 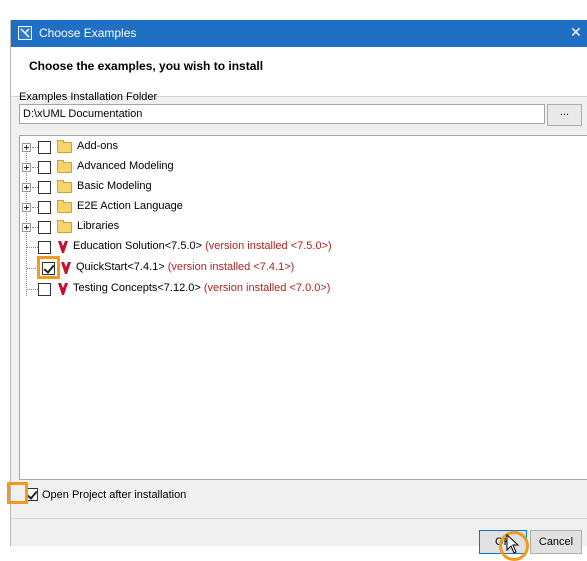 What do you see at coordinates (125, 166) in the screenshot?
I see `tree-item-label: Advanced Modeling` at bounding box center [125, 166].